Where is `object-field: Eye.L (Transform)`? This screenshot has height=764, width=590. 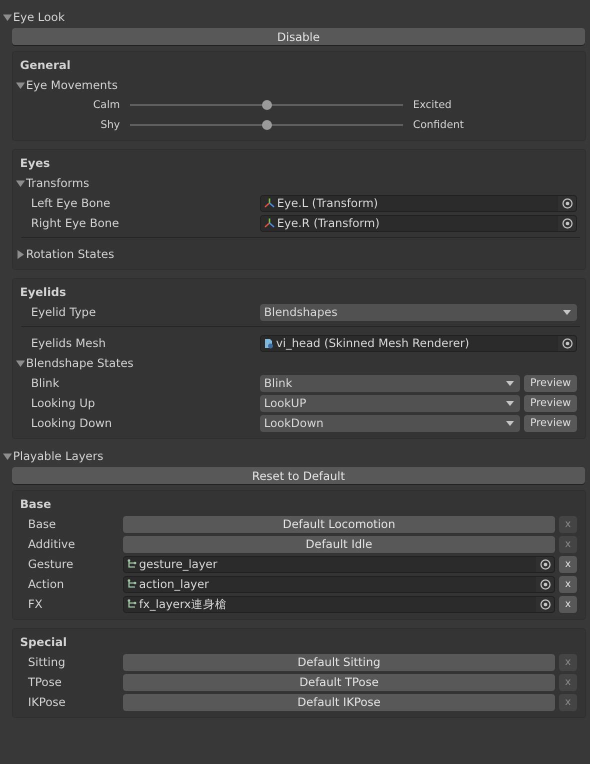
object-field: Eye.L (Transform) is located at coordinates (418, 203).